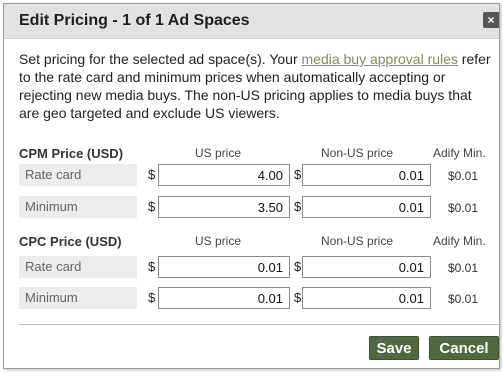 Image resolution: width=503 pixels, height=373 pixels. What do you see at coordinates (366, 298) in the screenshot?
I see `cpc-minimum-nonus-input` at bounding box center [366, 298].